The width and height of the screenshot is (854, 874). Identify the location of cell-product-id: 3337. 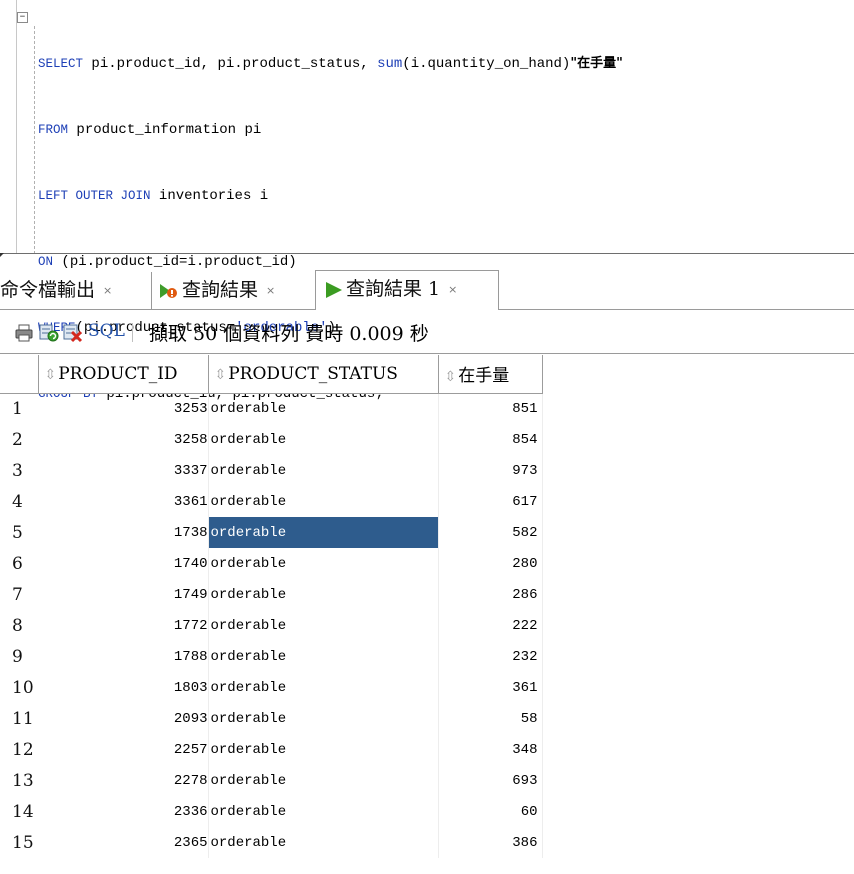
(123, 470).